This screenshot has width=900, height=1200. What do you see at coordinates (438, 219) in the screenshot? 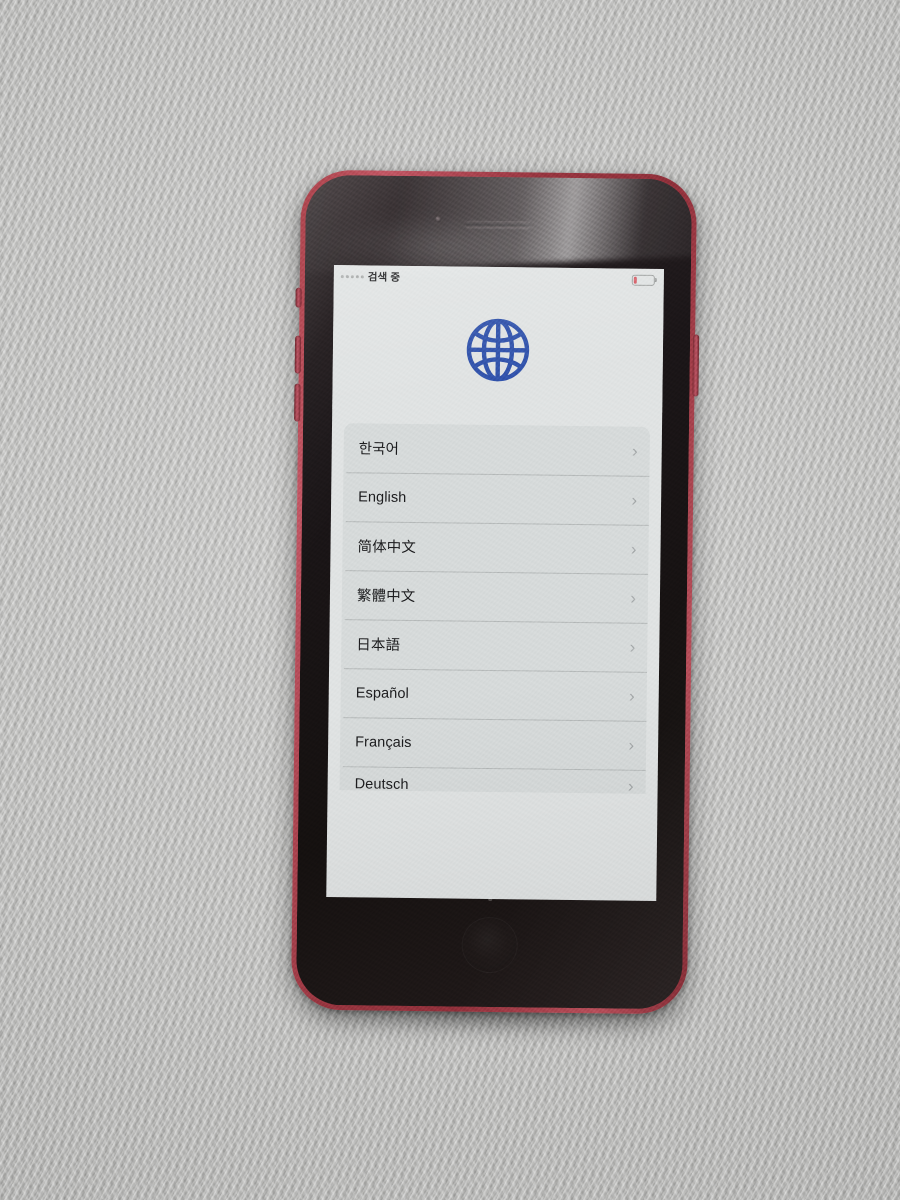
I see `front-camera-icon` at bounding box center [438, 219].